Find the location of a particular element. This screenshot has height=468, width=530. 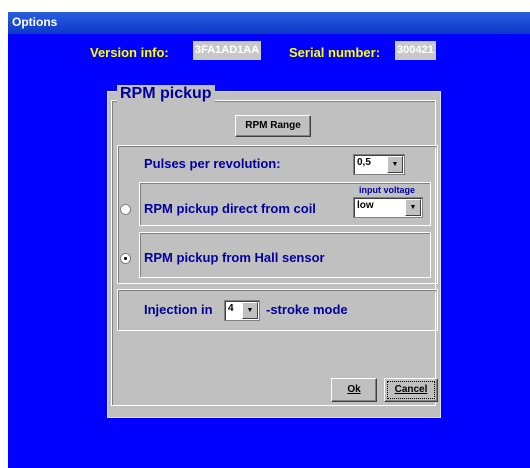

stroke-select: 4 ▼ is located at coordinates (242, 310).